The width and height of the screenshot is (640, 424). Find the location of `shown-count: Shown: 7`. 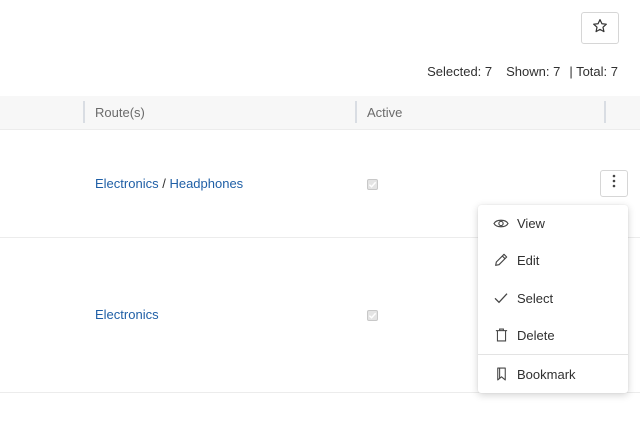

shown-count: Shown: 7 is located at coordinates (533, 71).